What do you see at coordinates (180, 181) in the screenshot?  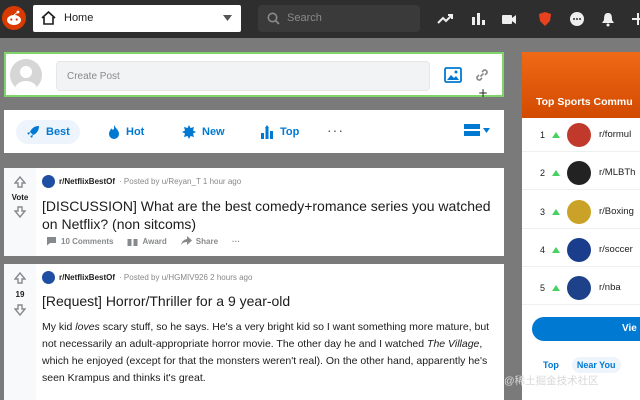 I see `post-byline: · Posted by u/Reyan_T 1 hour ago` at bounding box center [180, 181].